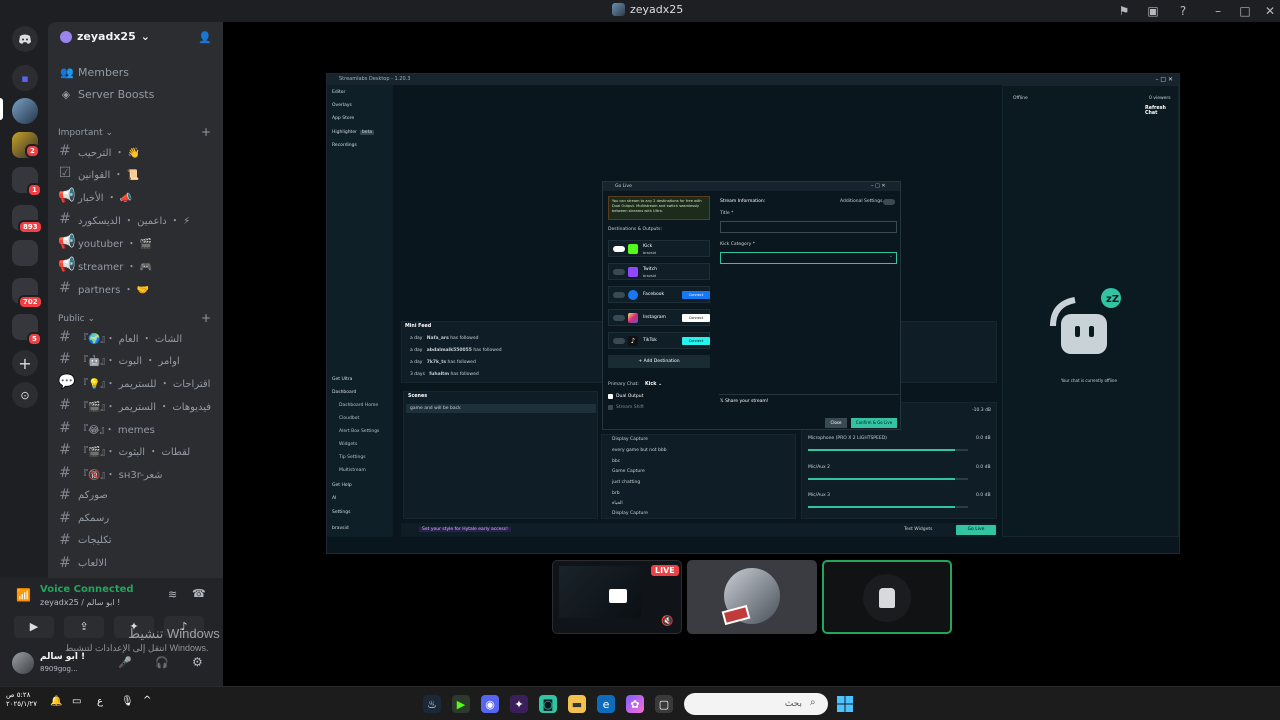  Describe the element at coordinates (606, 704) in the screenshot. I see `edge-icon: e` at that location.